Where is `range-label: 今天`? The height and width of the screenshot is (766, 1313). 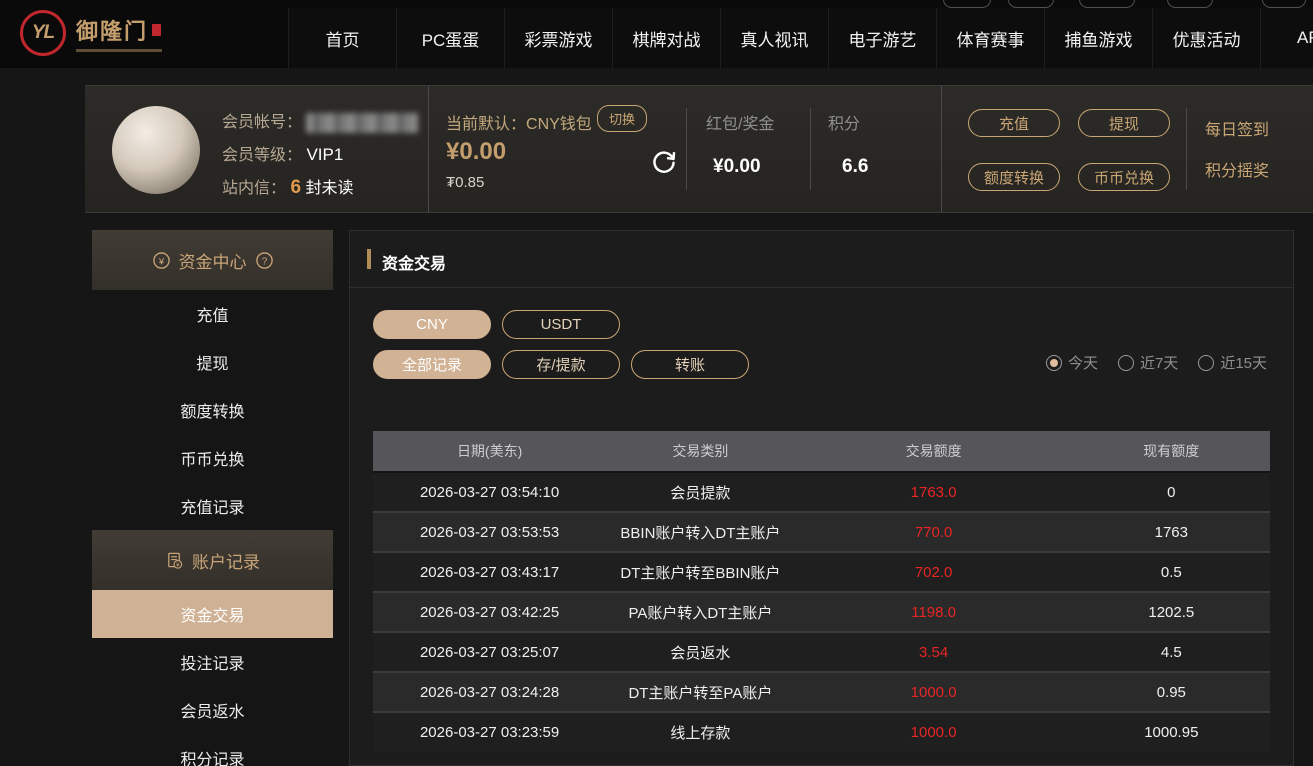
range-label: 今天 is located at coordinates (1082, 363).